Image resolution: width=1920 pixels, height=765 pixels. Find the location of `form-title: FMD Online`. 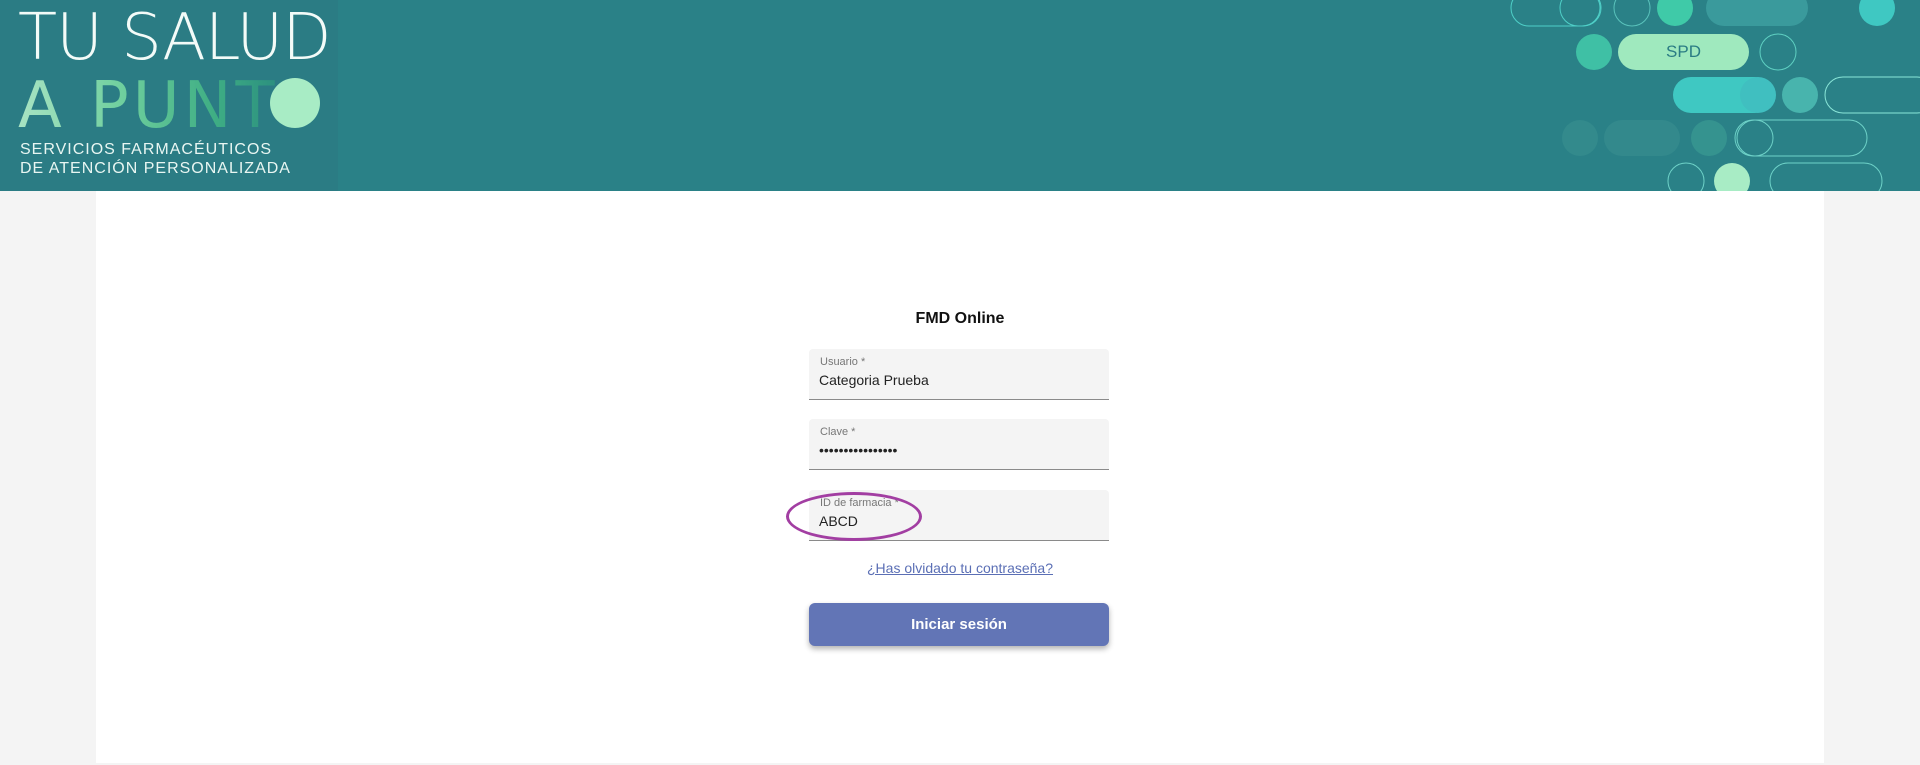

form-title: FMD Online is located at coordinates (960, 318).